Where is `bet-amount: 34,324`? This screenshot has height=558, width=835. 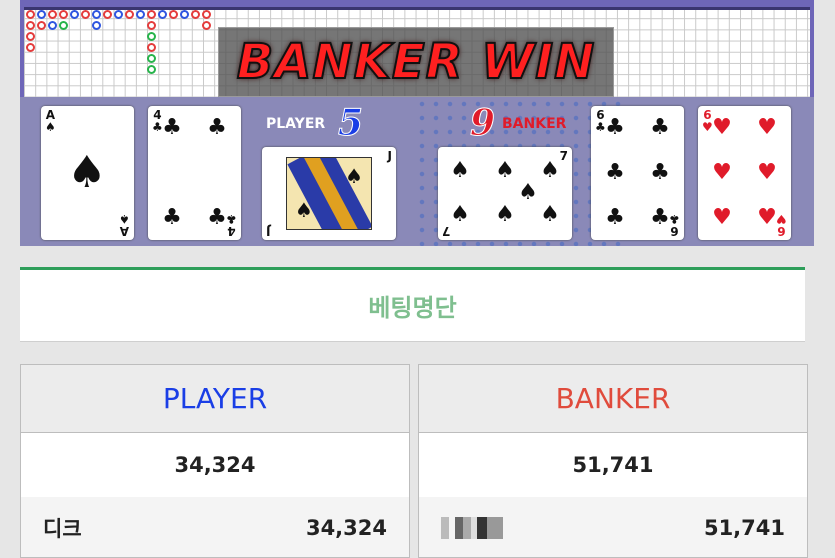 bet-amount: 34,324 is located at coordinates (346, 528).